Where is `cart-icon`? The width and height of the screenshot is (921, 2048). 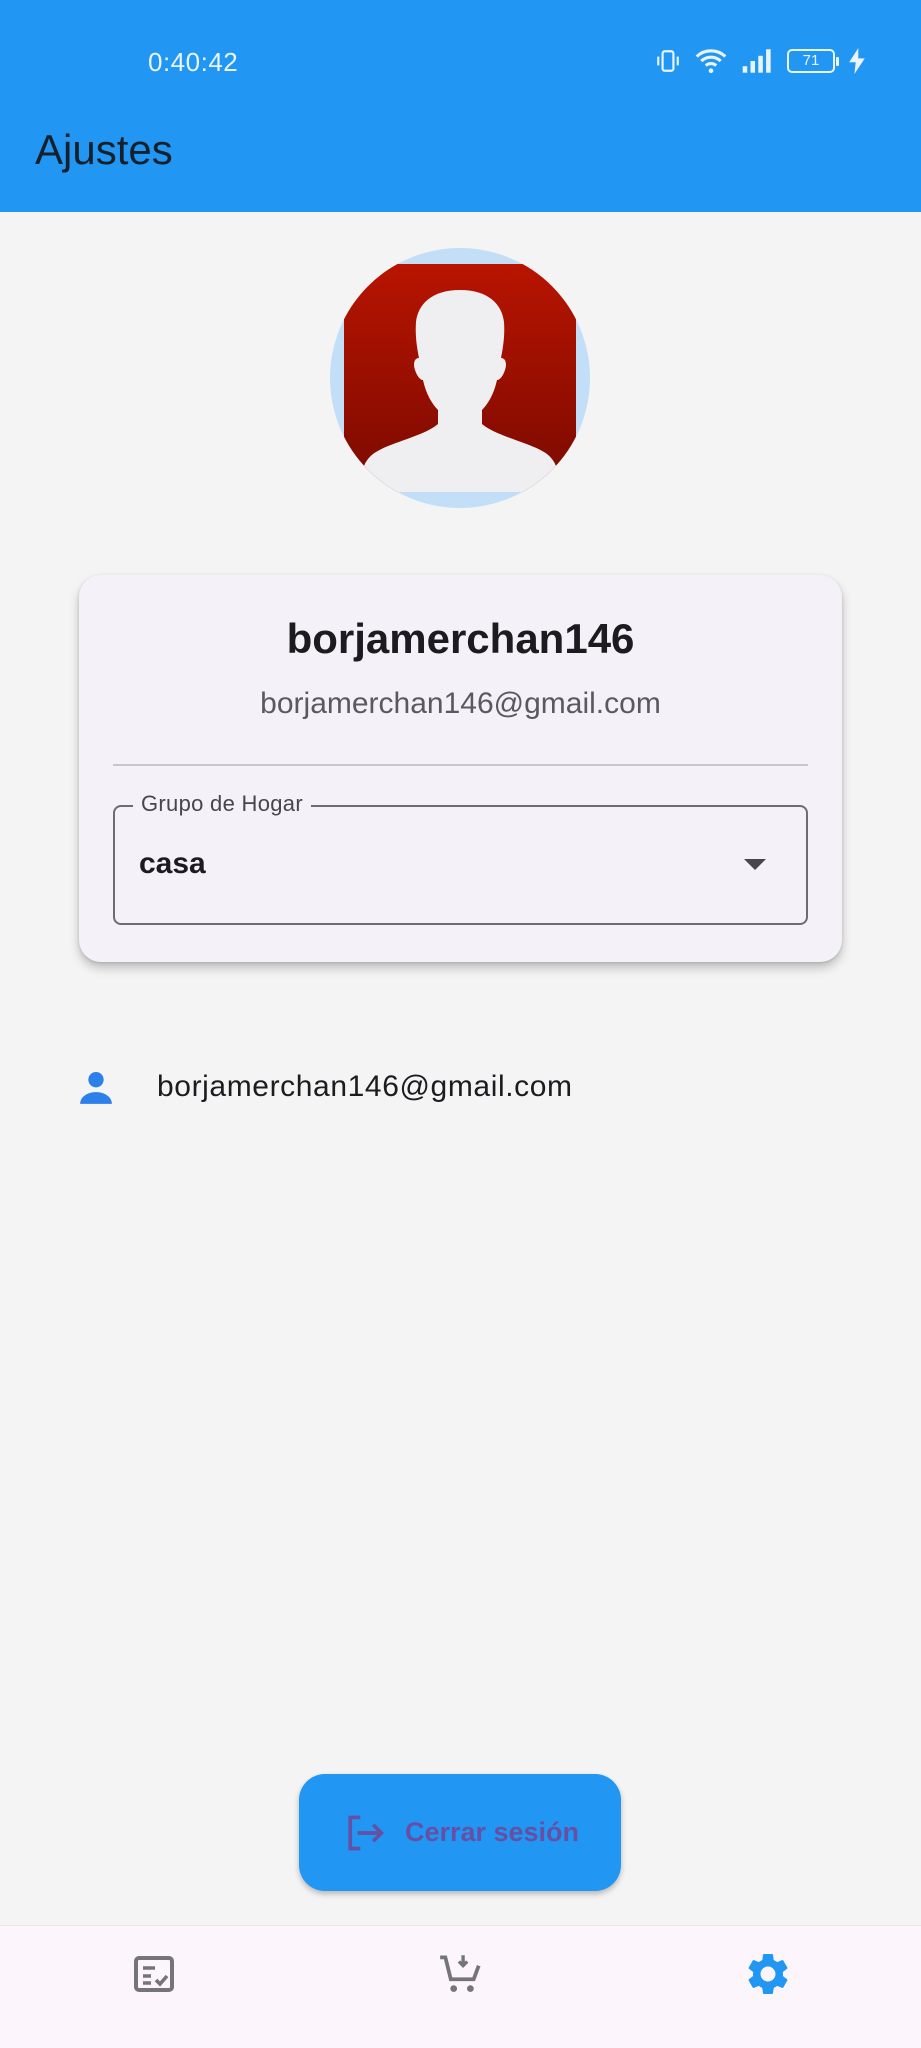 cart-icon is located at coordinates (459, 1973).